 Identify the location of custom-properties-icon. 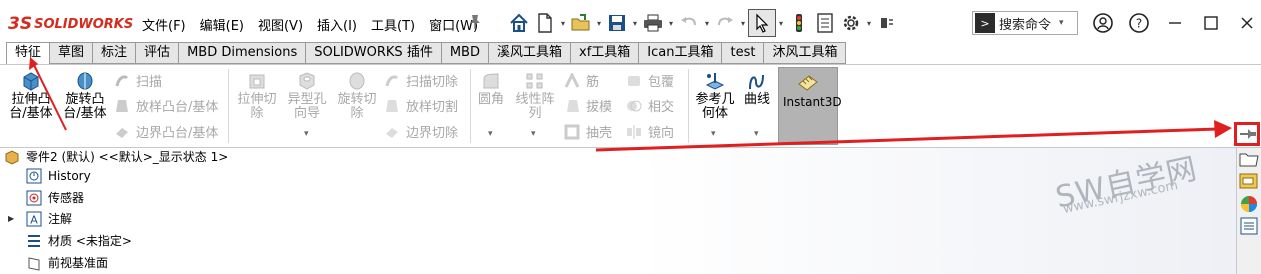
(1249, 226).